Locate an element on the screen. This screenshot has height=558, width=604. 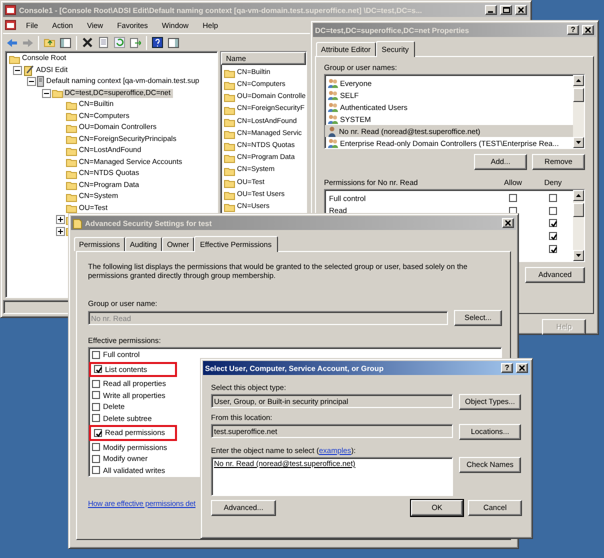
user-icon is located at coordinates (332, 131).